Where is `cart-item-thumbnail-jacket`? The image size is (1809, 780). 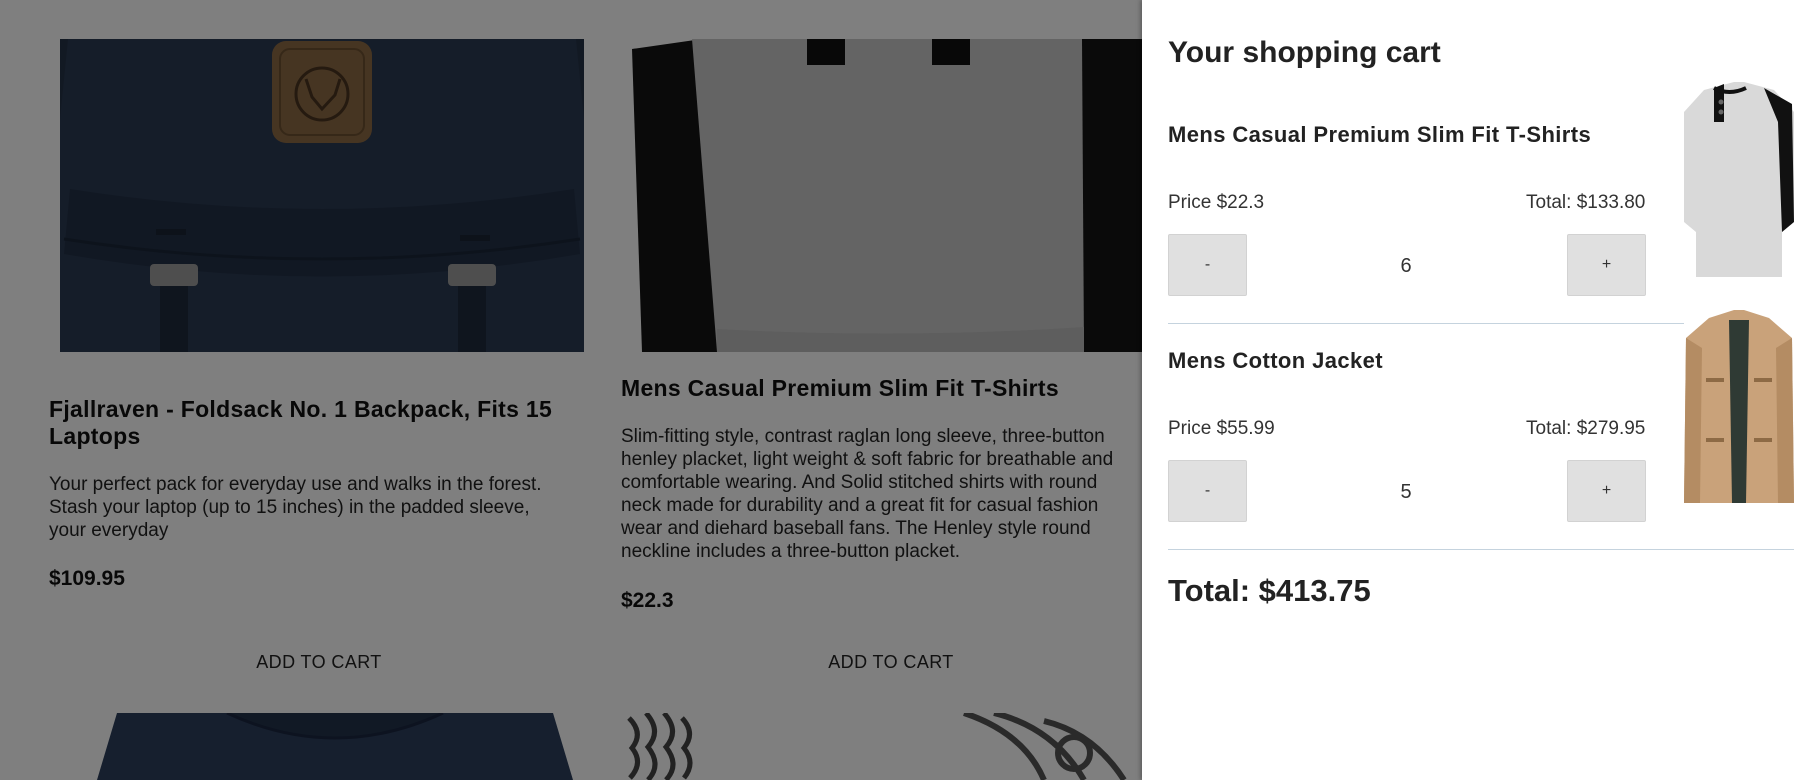 cart-item-thumbnail-jacket is located at coordinates (1739, 408).